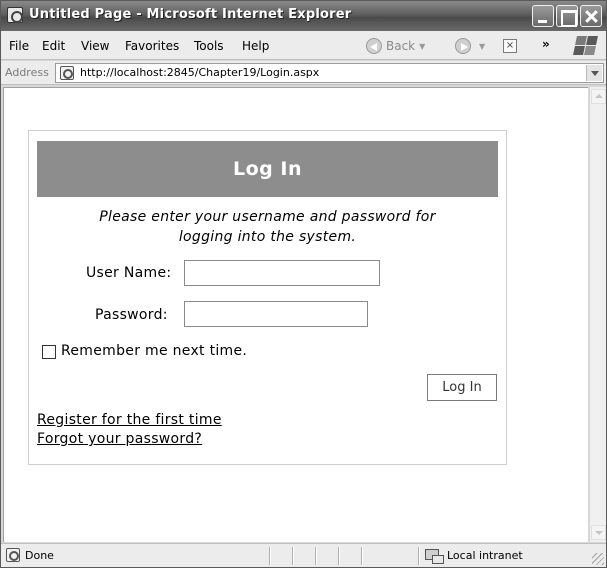 The image size is (607, 568). What do you see at coordinates (131, 315) in the screenshot?
I see `password-label: Password:` at bounding box center [131, 315].